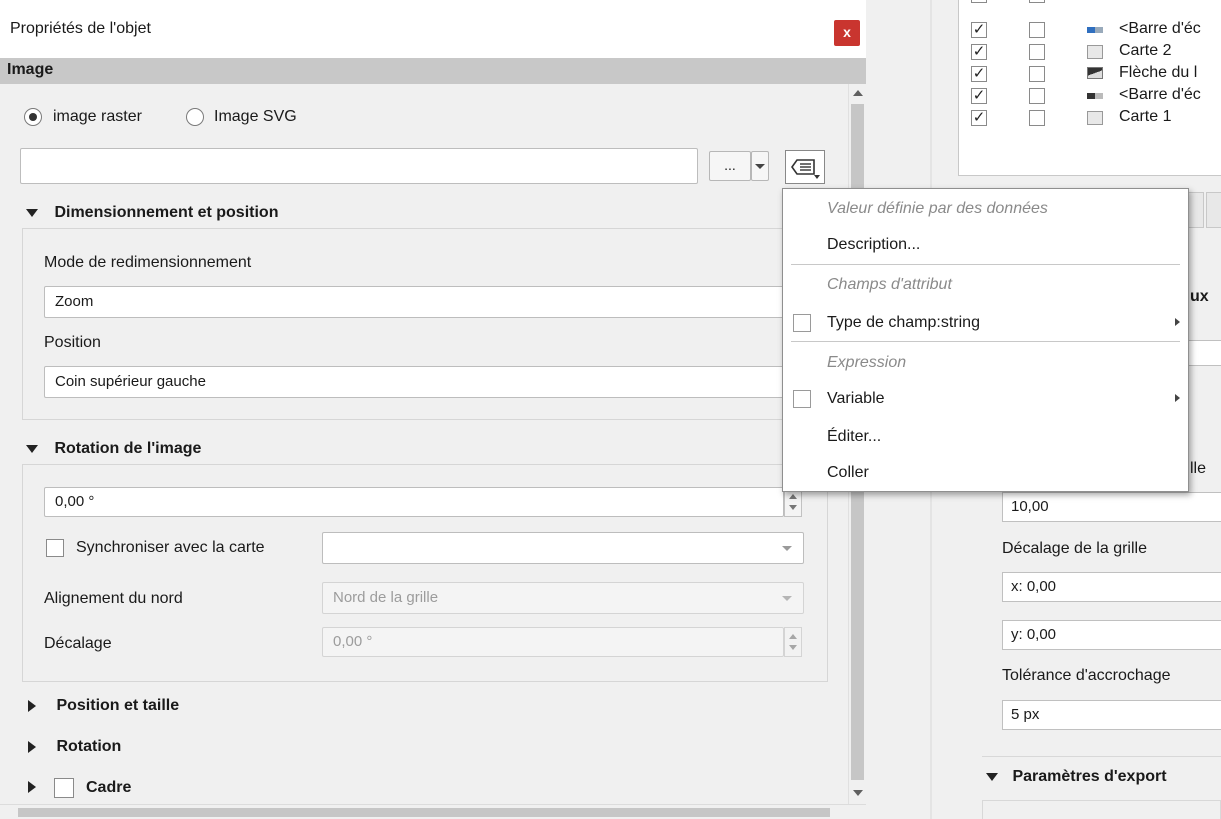 This screenshot has height=819, width=1221. Describe the element at coordinates (108, 788) in the screenshot. I see `frame-group-title: Cadre` at that location.